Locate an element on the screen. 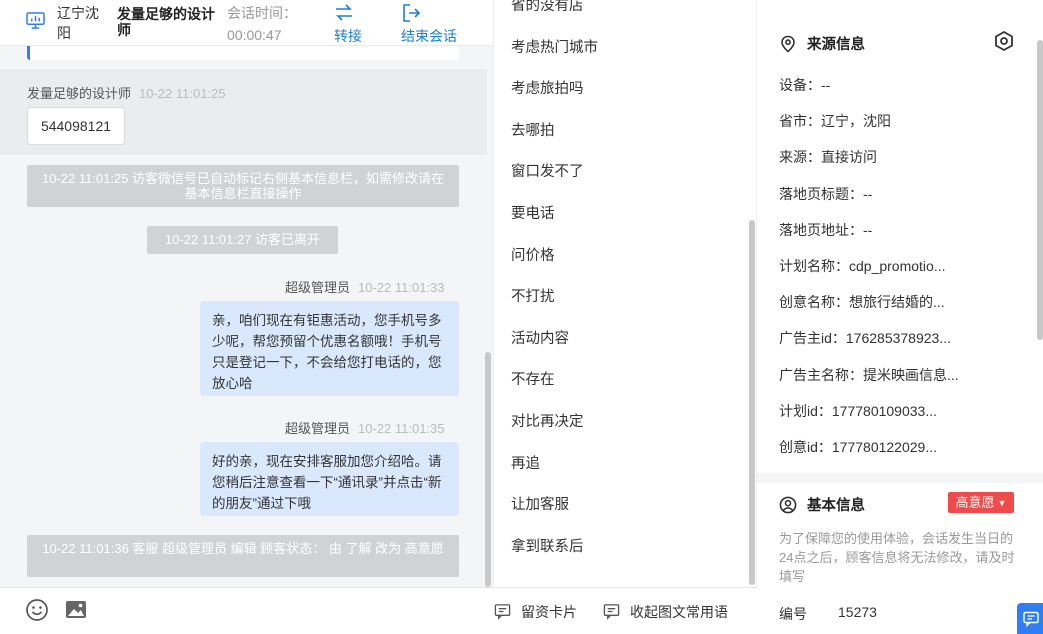 This screenshot has height=634, width=1043. collapse-phrases-button: 收起图文常用语 is located at coordinates (665, 611).